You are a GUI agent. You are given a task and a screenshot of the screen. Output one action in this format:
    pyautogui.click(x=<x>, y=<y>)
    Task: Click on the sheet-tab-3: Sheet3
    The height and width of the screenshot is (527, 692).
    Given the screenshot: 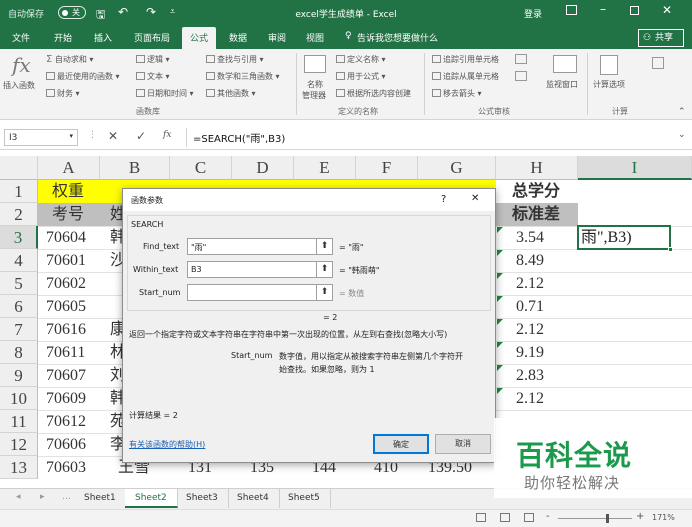 What is the action you would take?
    pyautogui.click(x=202, y=498)
    